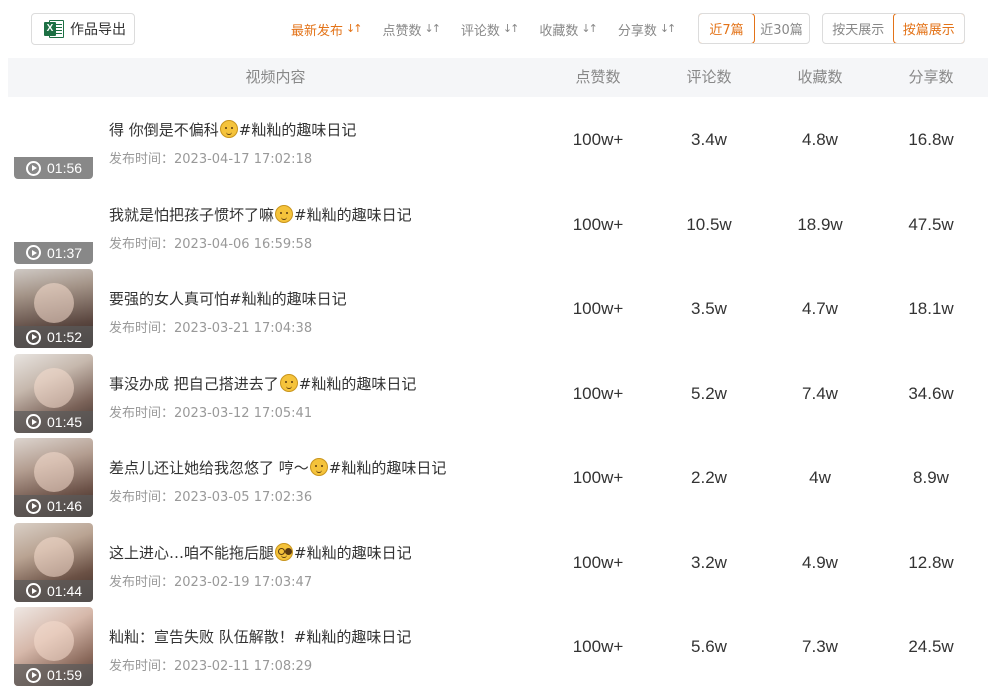 This screenshot has width=1002, height=695. I want to click on video-title: 事没办成 把自己搭进去了 #籼籼的趣味日记, so click(262, 383).